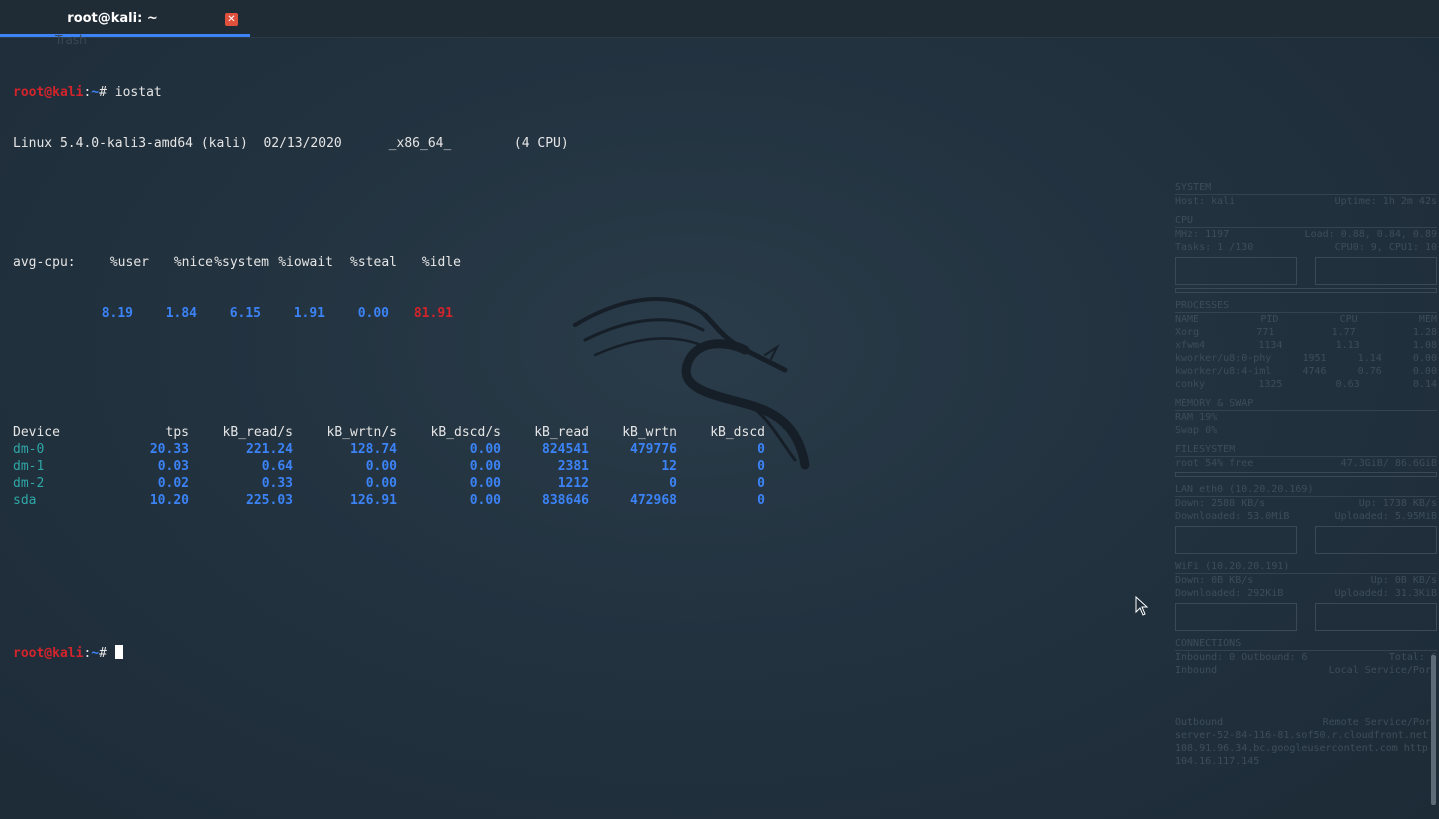  Describe the element at coordinates (1236, 271) in the screenshot. I see `cpu0-graph` at that location.